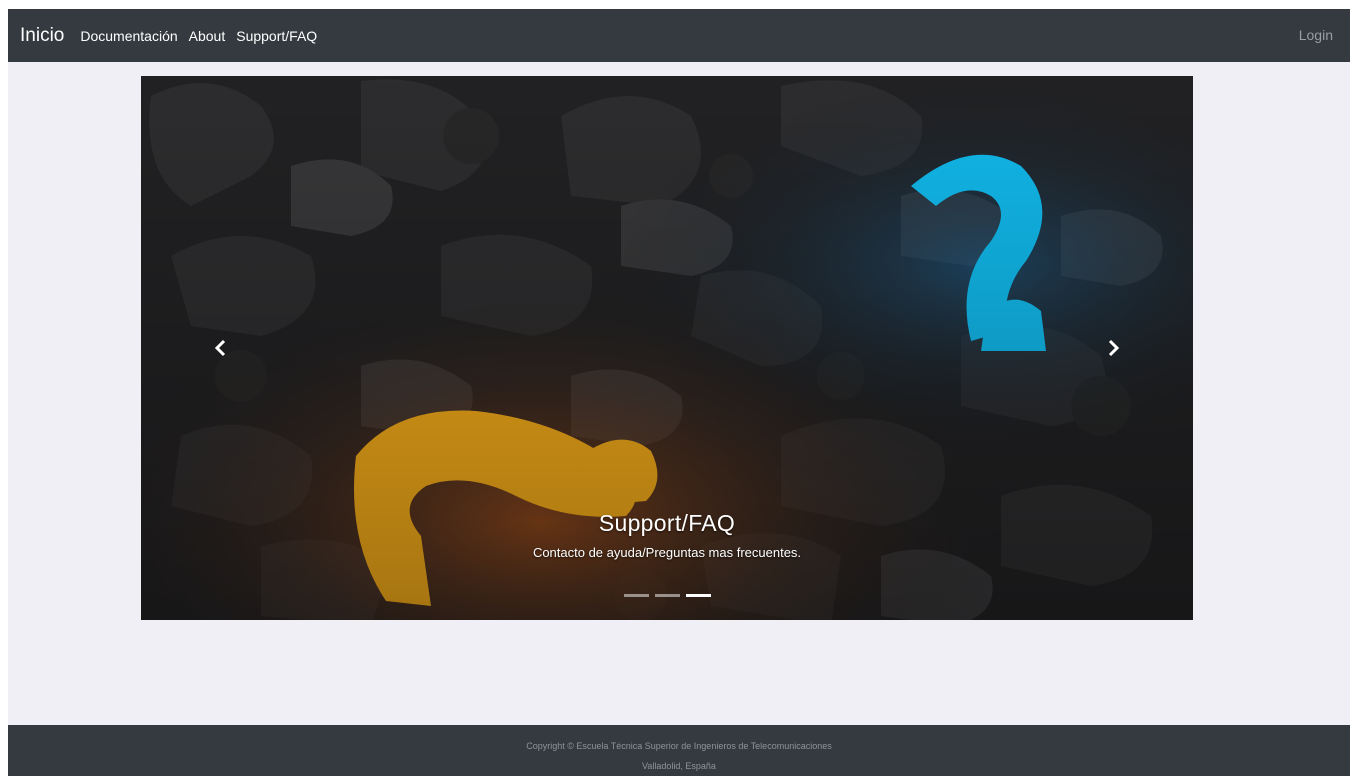  I want to click on login-link: Login, so click(1316, 35).